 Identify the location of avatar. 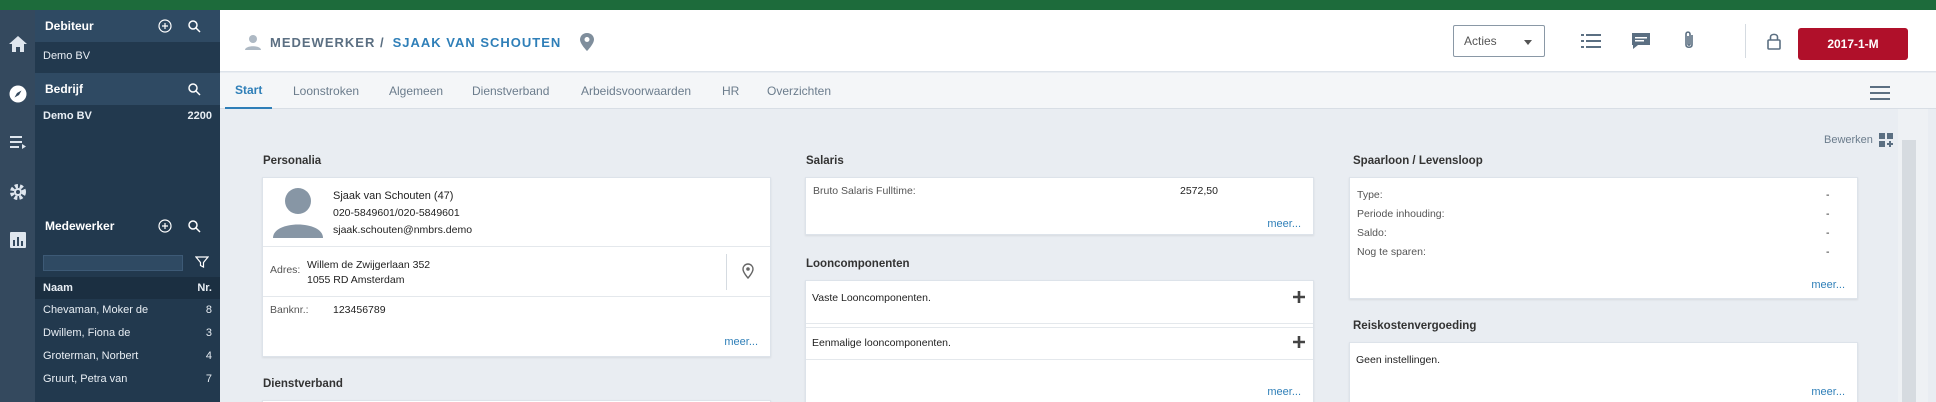
(298, 213).